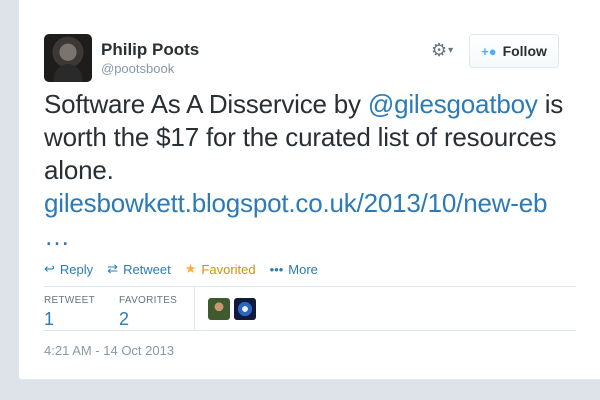 This screenshot has width=600, height=400. I want to click on favorites-count: 2, so click(124, 319).